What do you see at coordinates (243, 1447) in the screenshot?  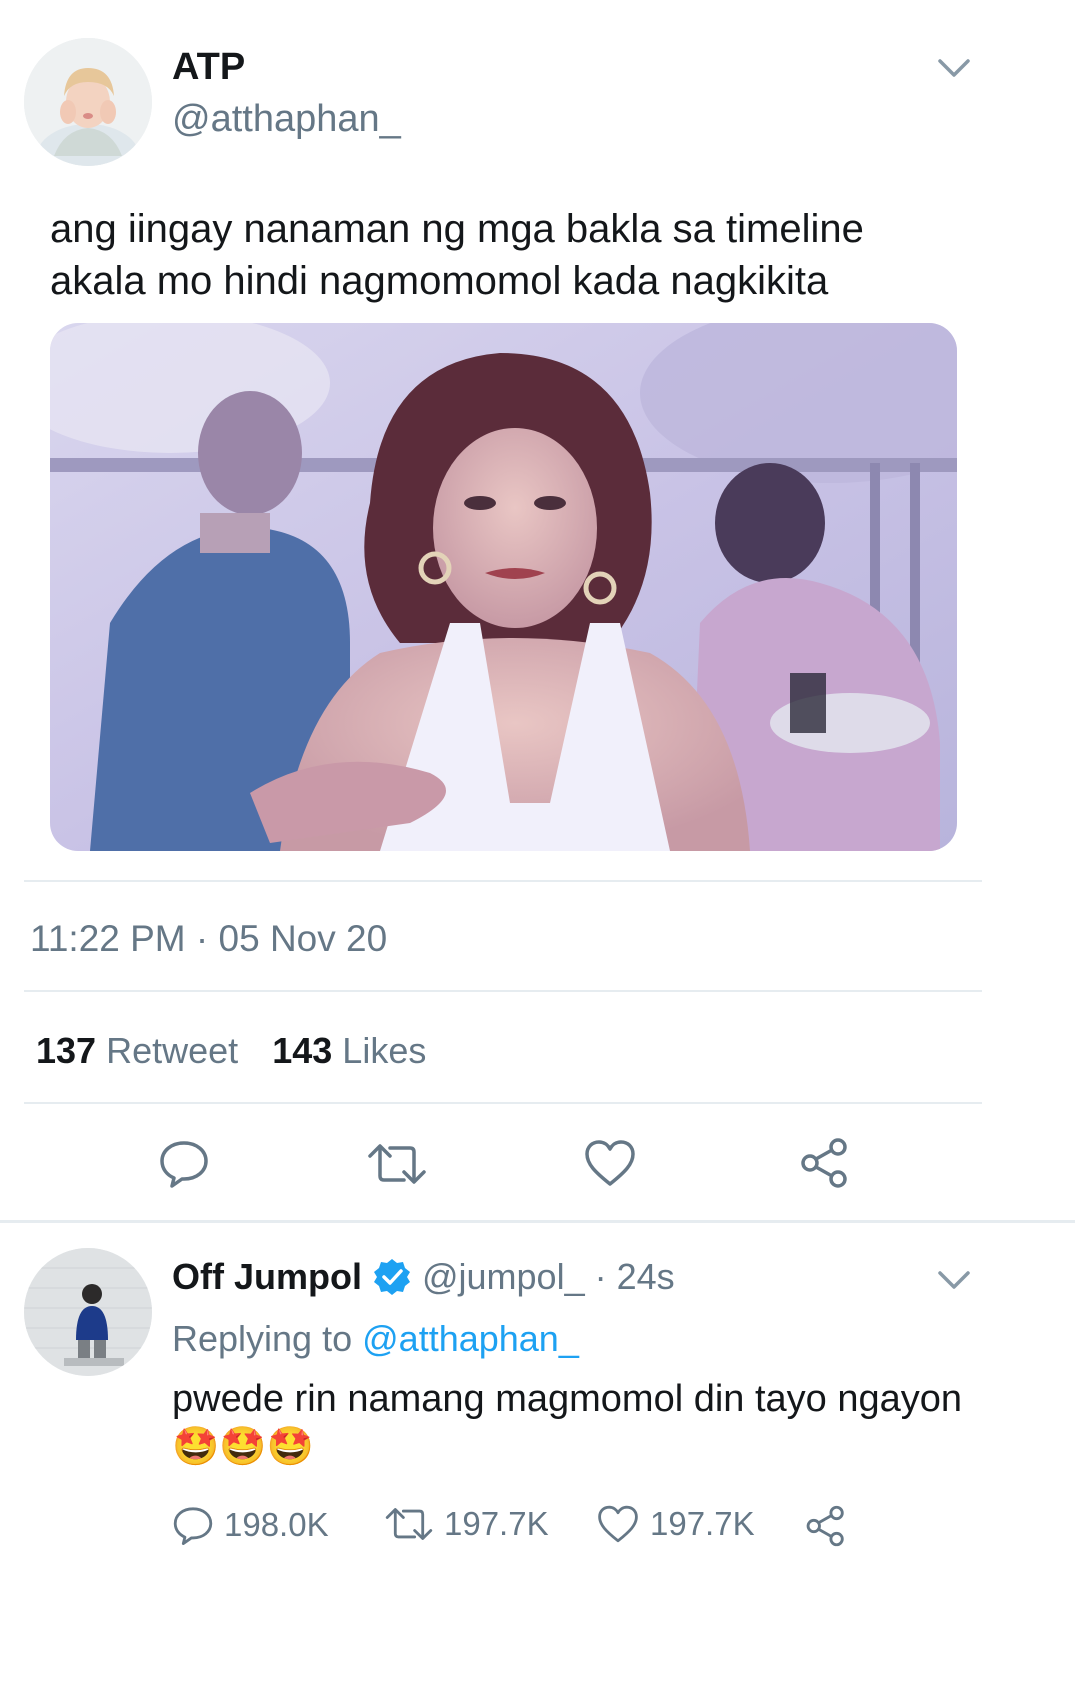 I see `reply-emoji: 🤩🤩🤩` at bounding box center [243, 1447].